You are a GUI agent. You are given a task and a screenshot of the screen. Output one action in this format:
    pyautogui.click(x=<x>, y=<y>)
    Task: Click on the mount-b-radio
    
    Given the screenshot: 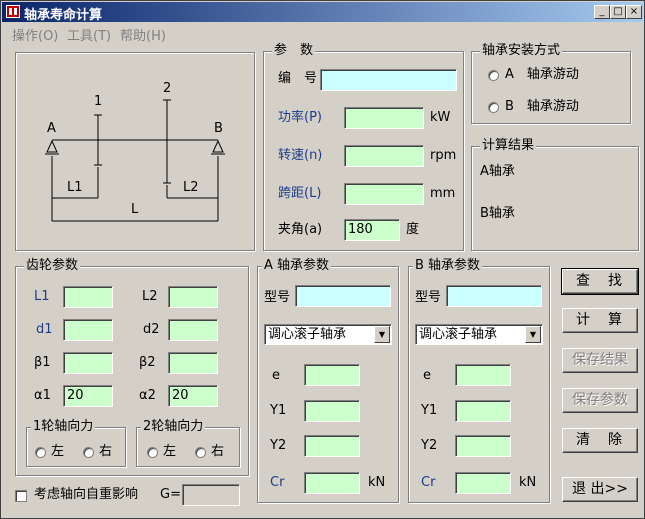 What is the action you would take?
    pyautogui.click(x=493, y=107)
    